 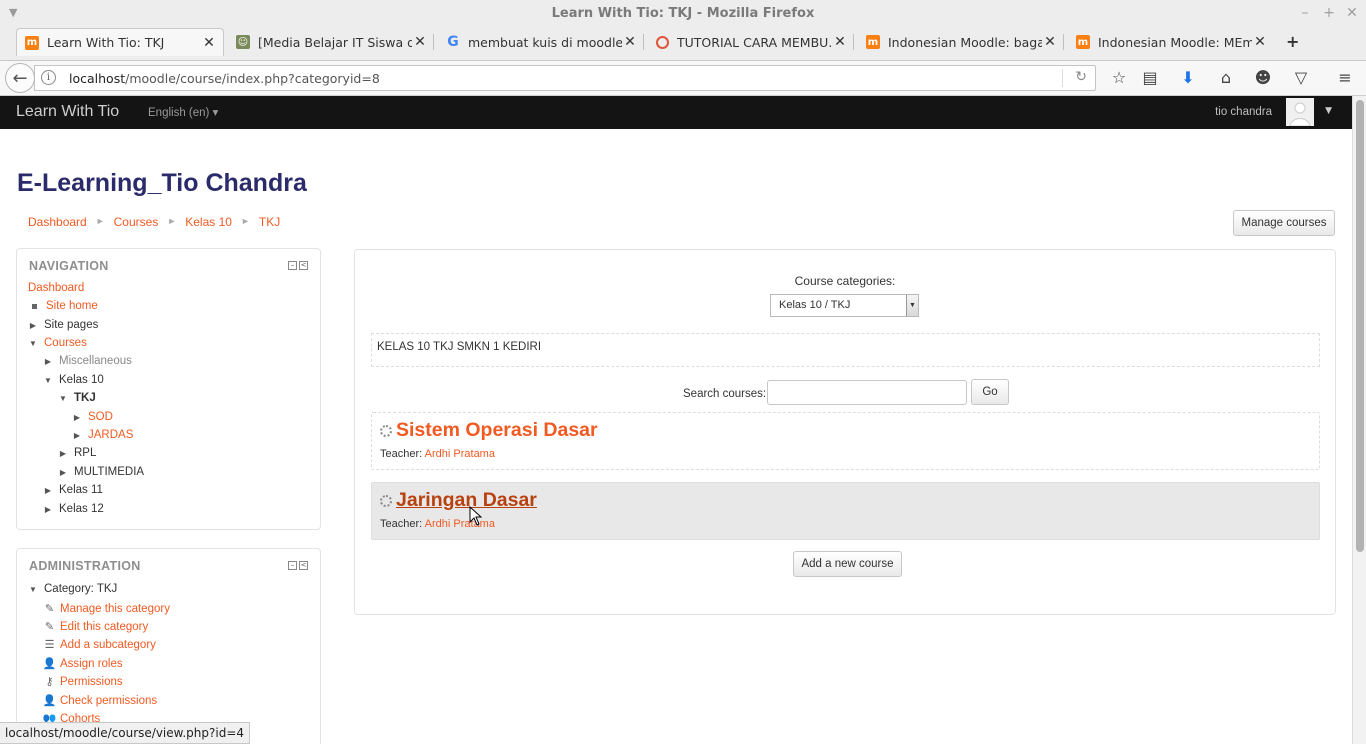 I want to click on site-brand: Learn With Tio, so click(x=67, y=112).